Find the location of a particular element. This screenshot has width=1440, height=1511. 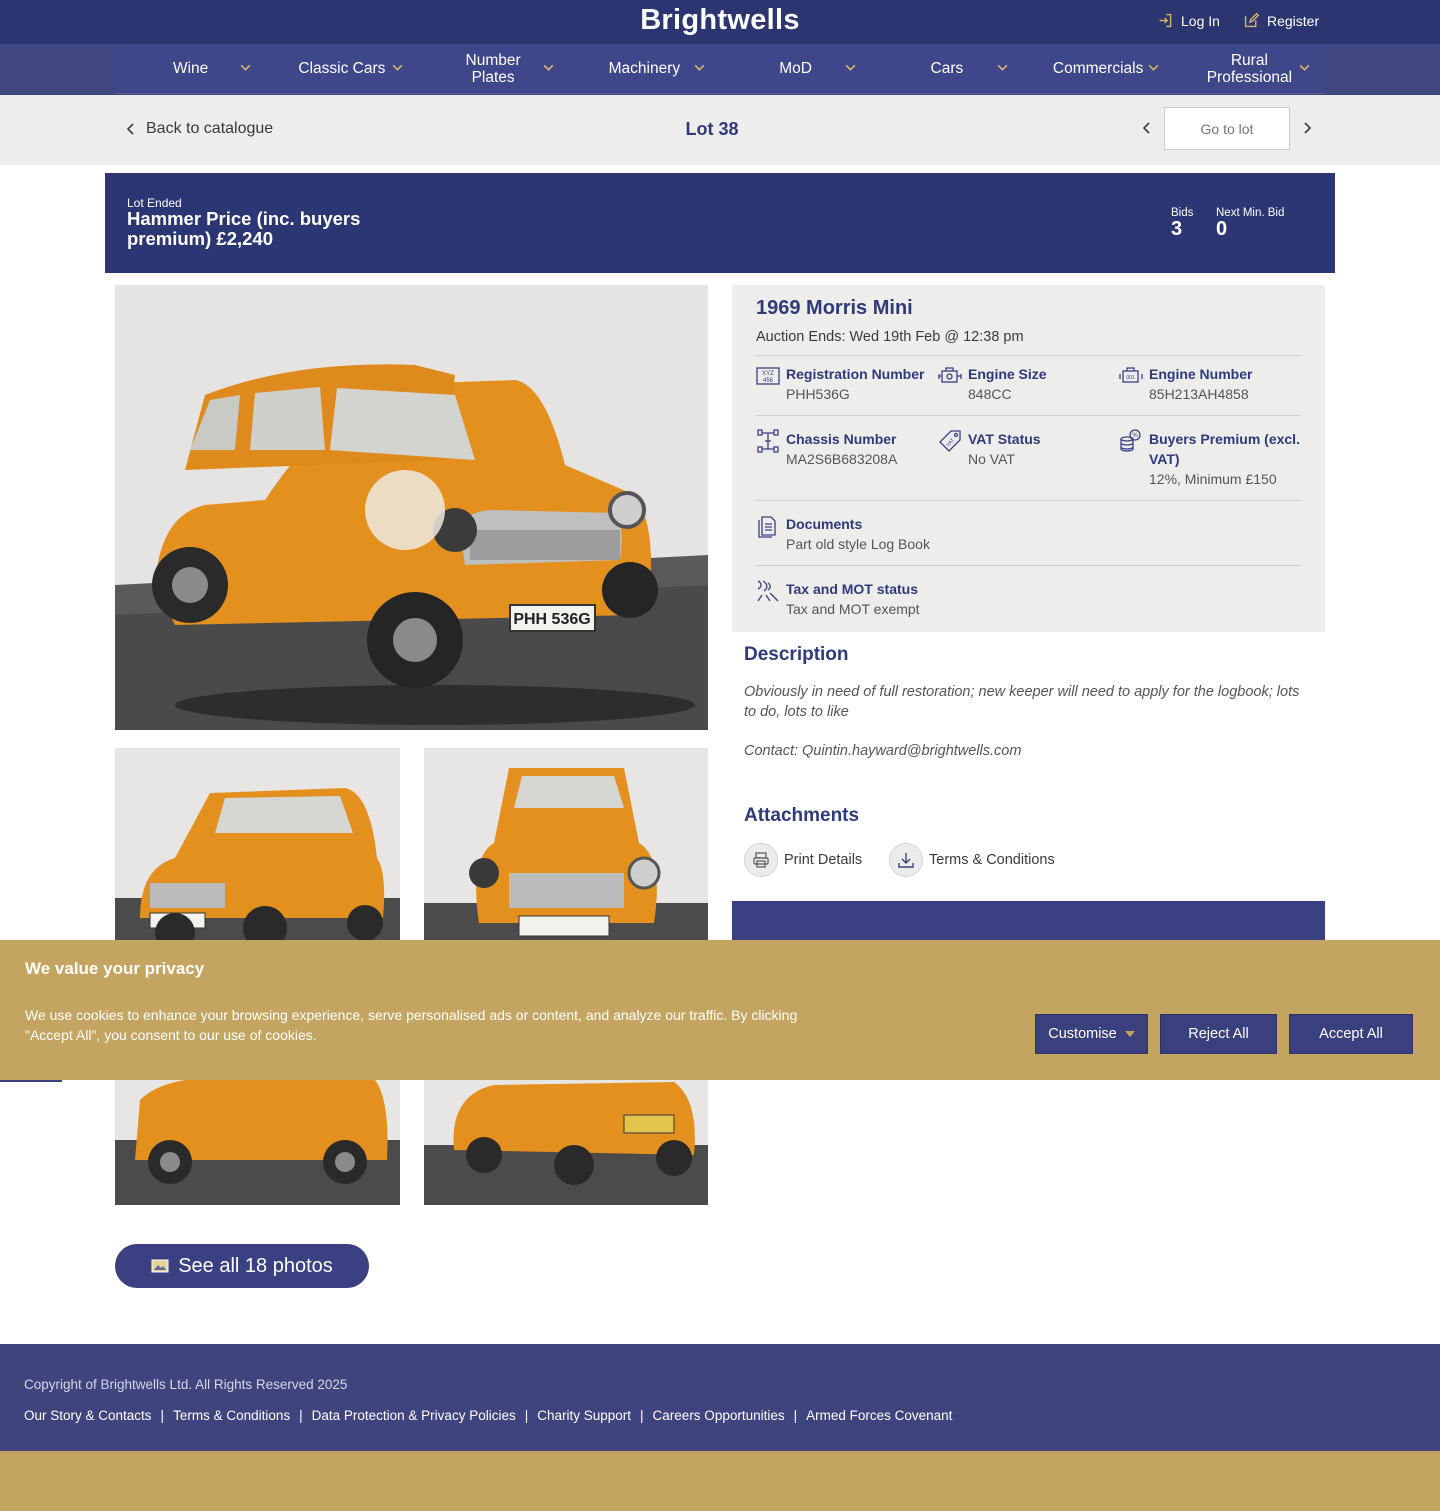

next-min-bid-value: 0 is located at coordinates (1222, 229).